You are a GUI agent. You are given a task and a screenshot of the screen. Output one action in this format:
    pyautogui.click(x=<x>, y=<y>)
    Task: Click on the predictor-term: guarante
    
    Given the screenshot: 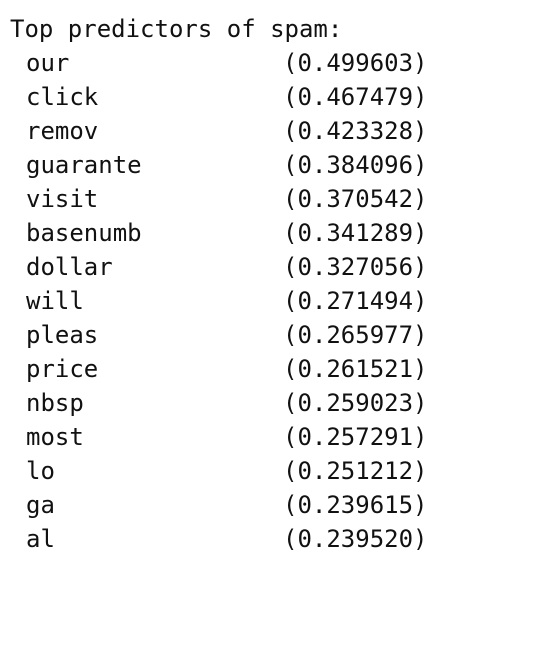 What is the action you would take?
    pyautogui.click(x=84, y=165)
    